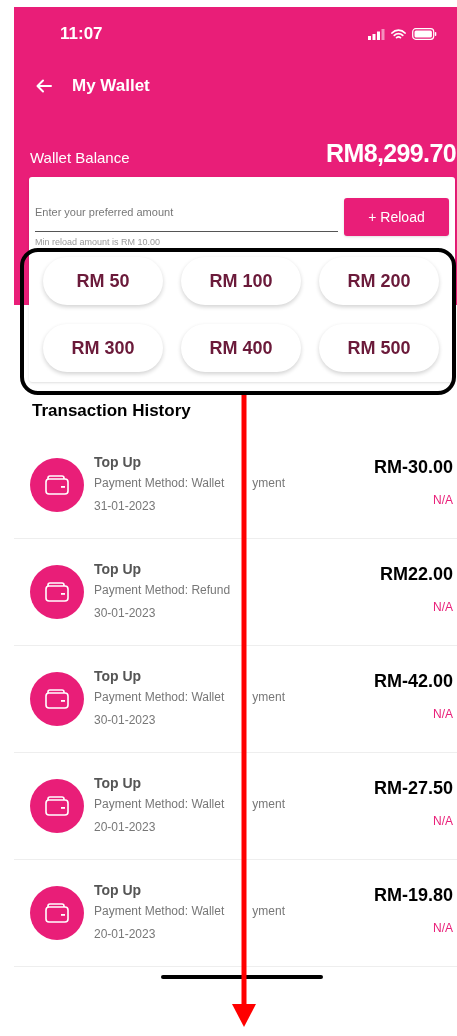 The height and width of the screenshot is (1036, 457). I want to click on payment-method: Payment Method: Refund, so click(162, 590).